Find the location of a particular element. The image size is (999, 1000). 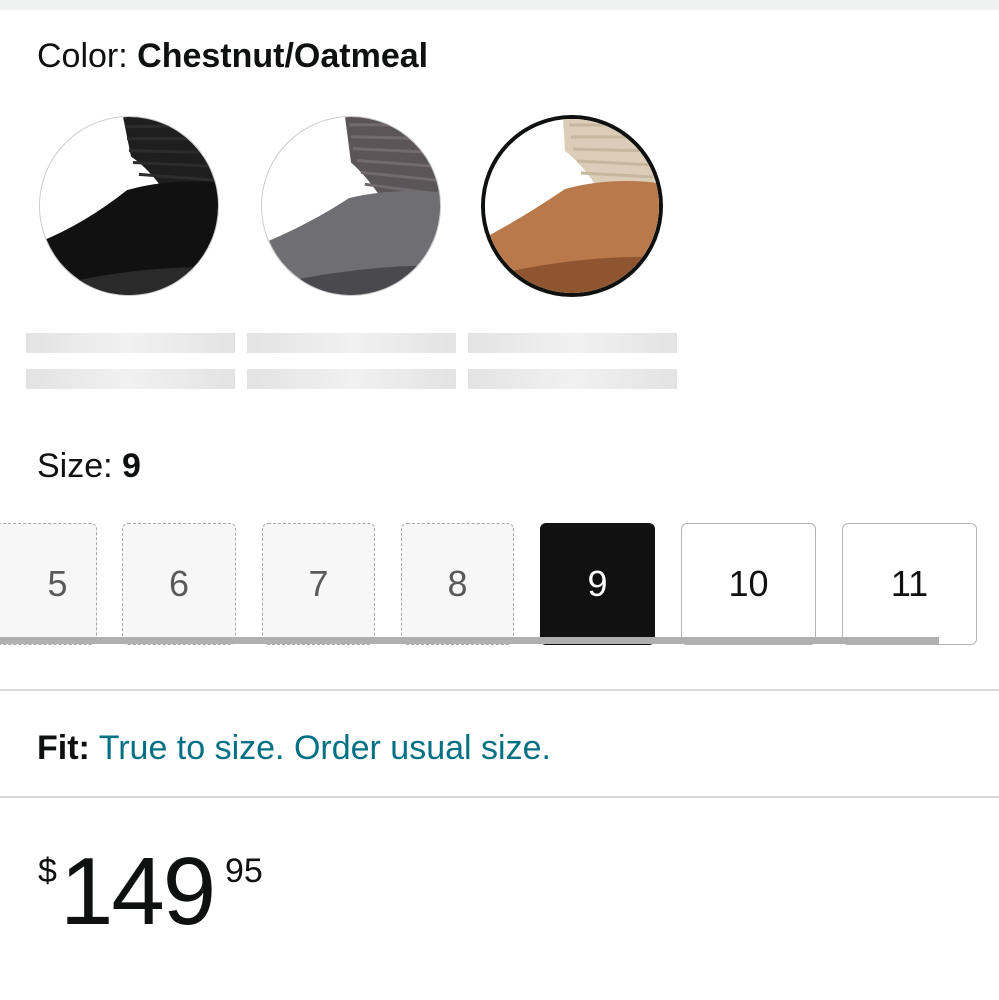

size-option-8: 8 is located at coordinates (457, 584).